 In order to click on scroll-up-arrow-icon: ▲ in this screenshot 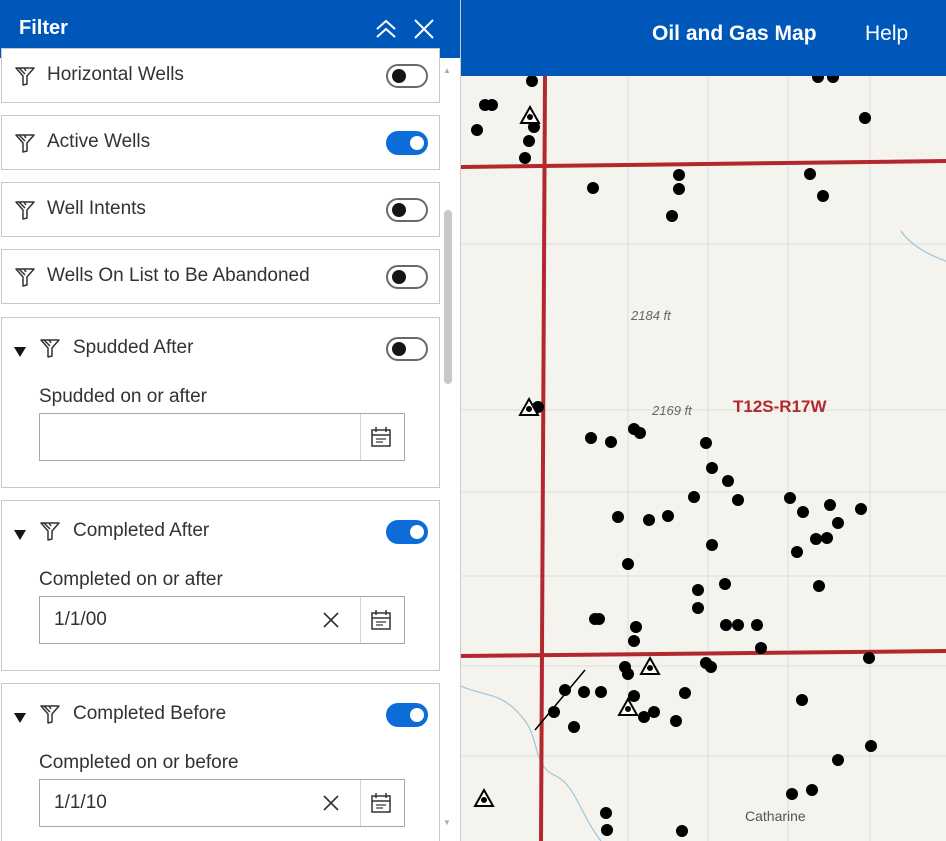, I will do `click(447, 70)`.